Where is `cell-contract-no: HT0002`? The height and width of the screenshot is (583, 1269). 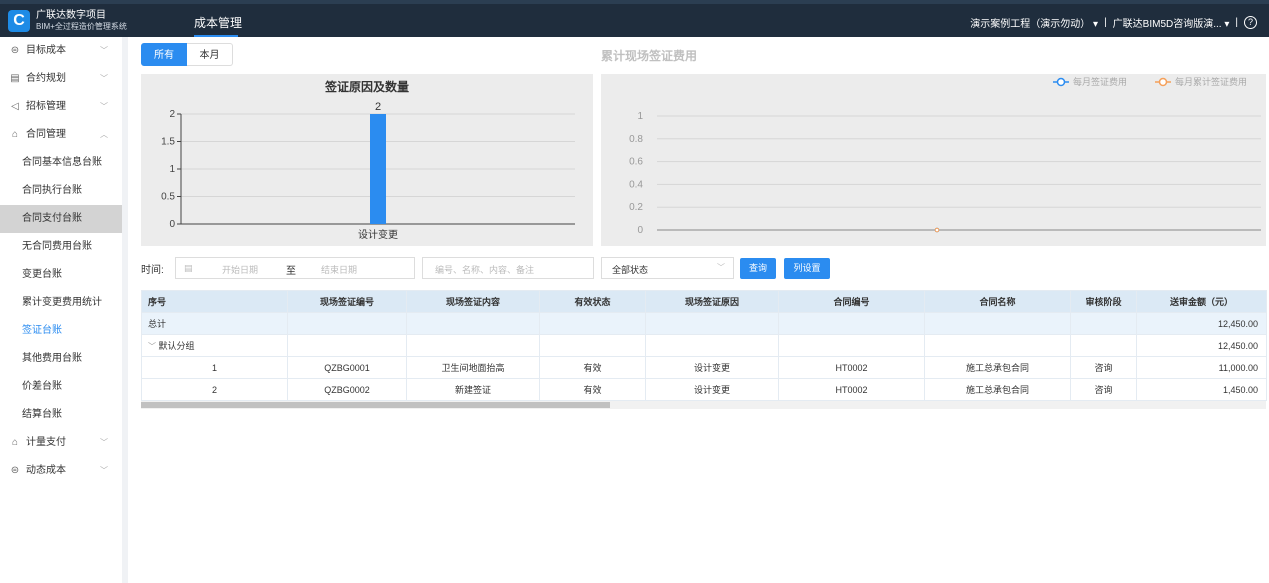 cell-contract-no: HT0002 is located at coordinates (851, 389).